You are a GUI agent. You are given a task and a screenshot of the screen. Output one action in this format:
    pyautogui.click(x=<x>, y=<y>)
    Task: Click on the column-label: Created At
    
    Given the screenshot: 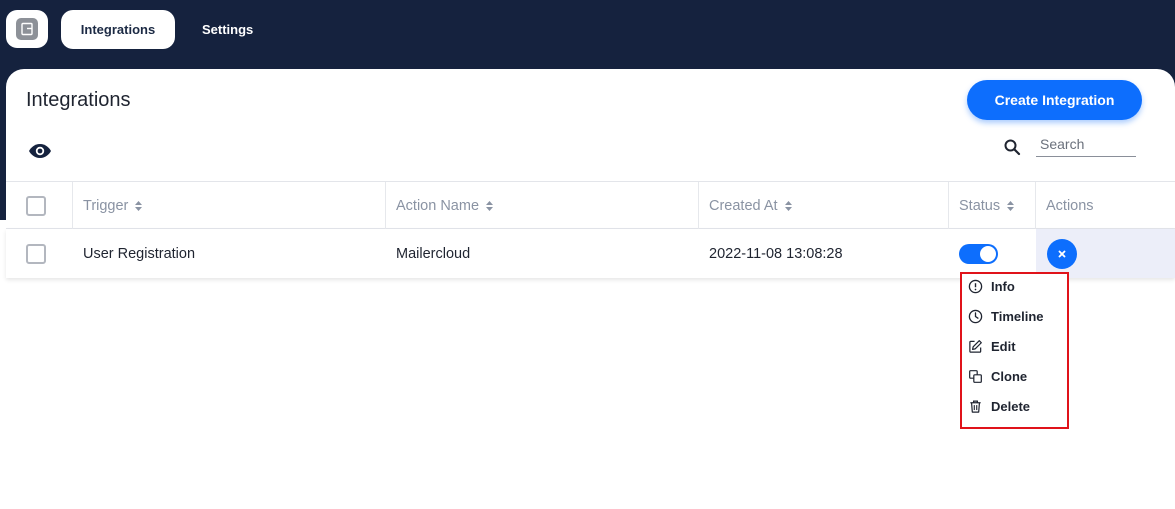 What is the action you would take?
    pyautogui.click(x=743, y=205)
    